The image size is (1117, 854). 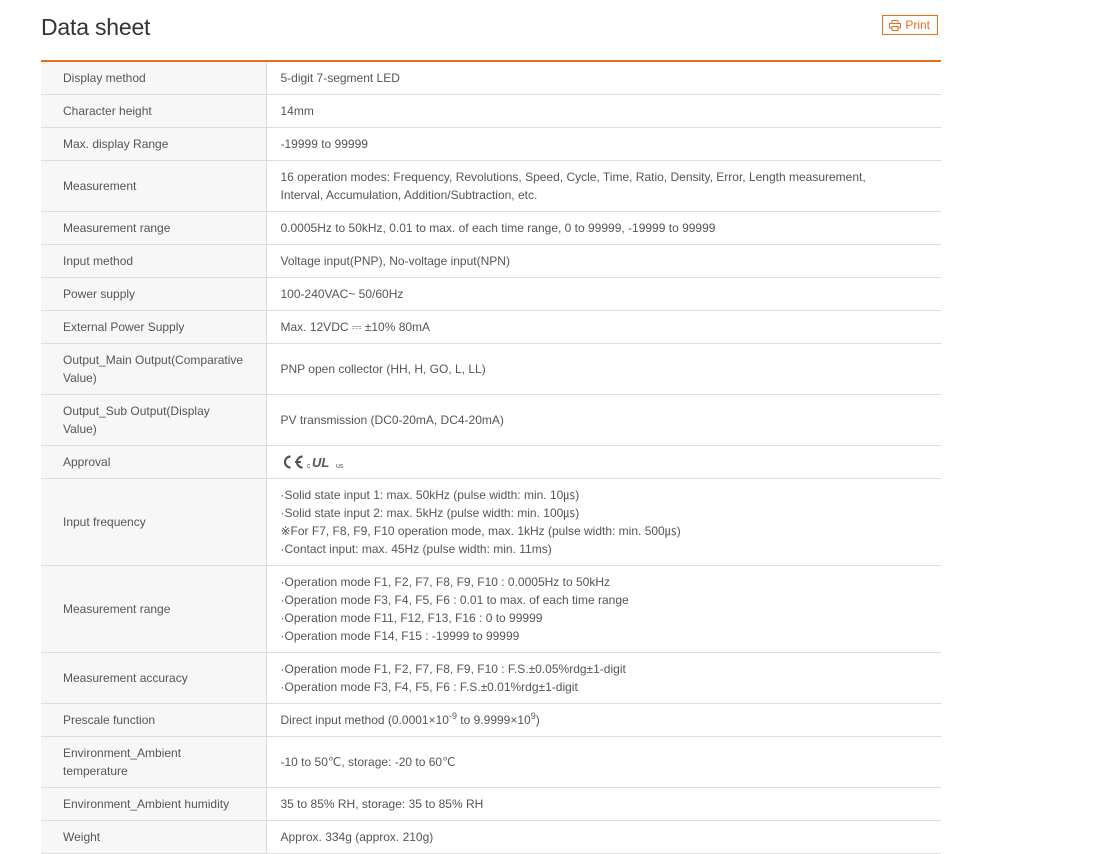 I want to click on spec-value: 100-240VAC~ 50/60Hz, so click(x=603, y=294).